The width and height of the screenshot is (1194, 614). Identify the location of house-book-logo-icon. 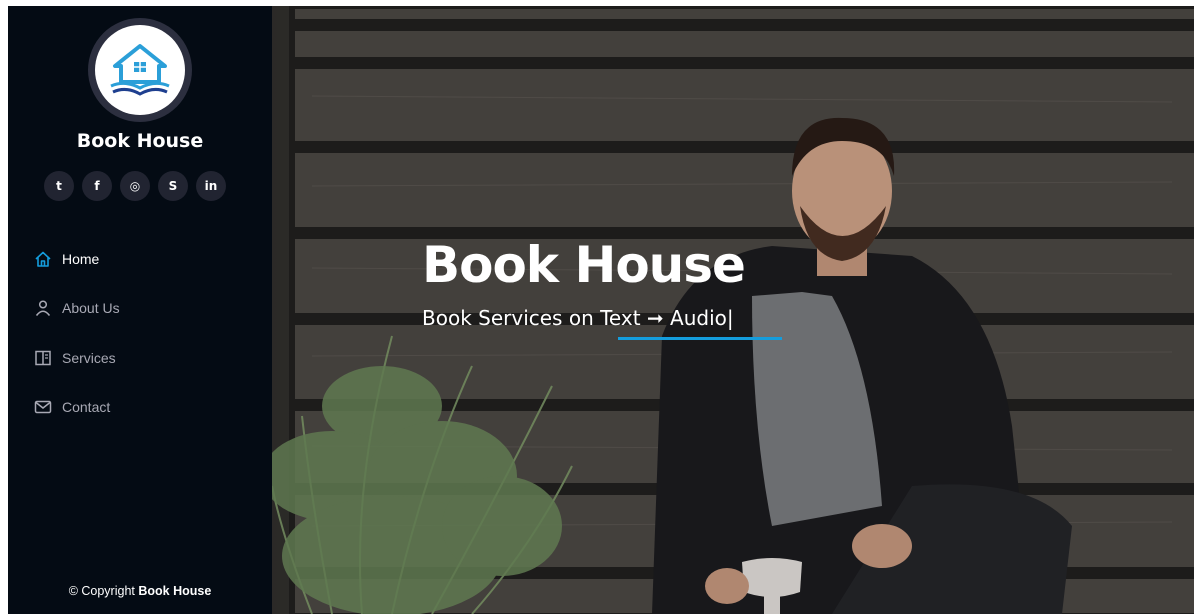
(140, 70).